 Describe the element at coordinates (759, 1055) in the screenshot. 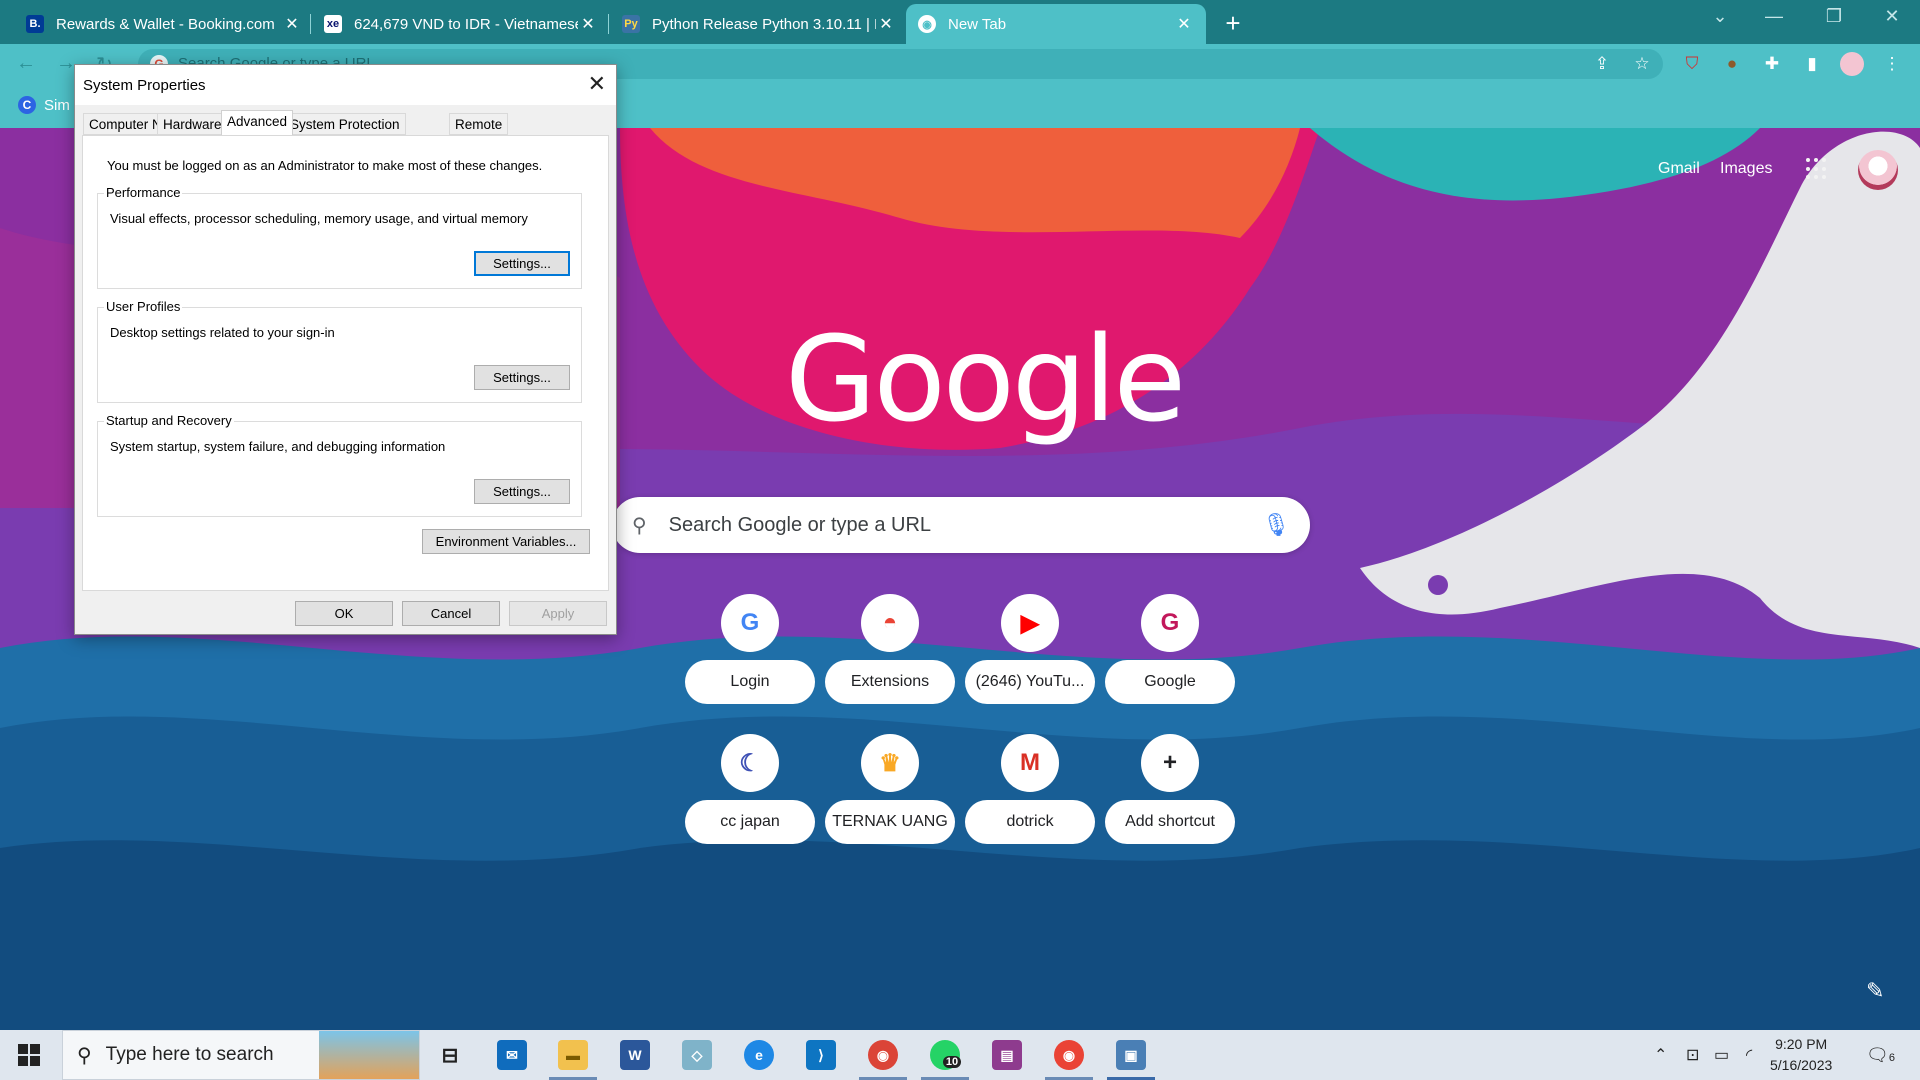

I see `edge-browser-icon: e` at that location.